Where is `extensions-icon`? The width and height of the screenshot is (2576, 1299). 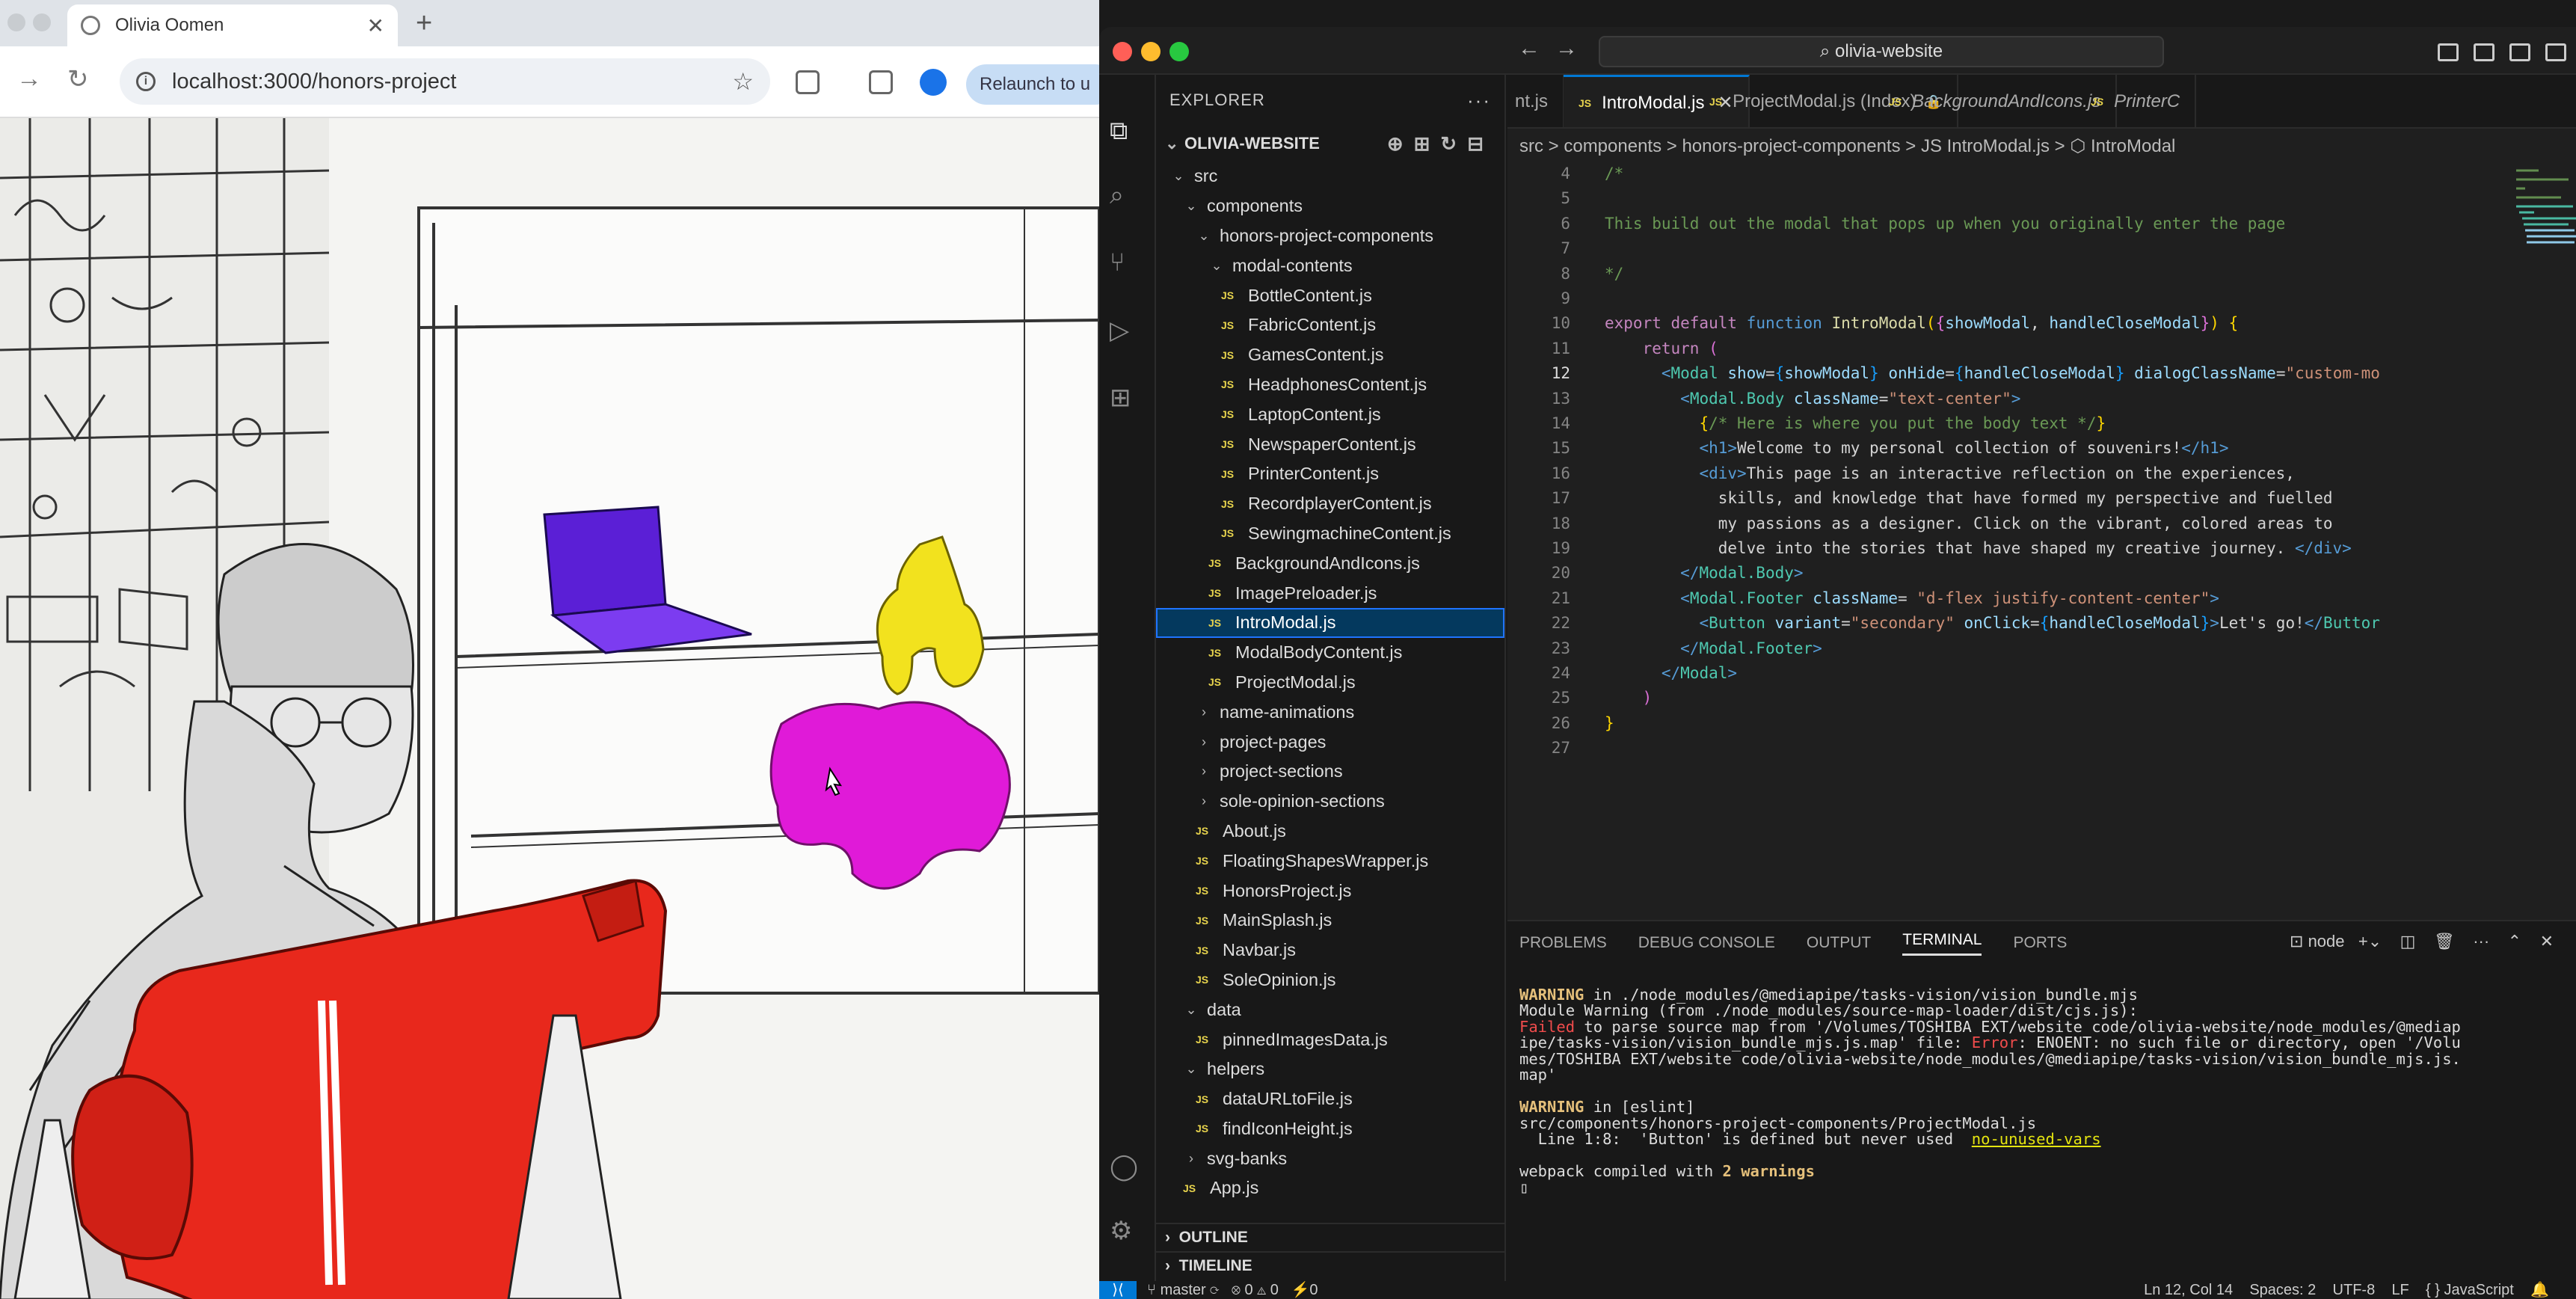
extensions-icon is located at coordinates (808, 82).